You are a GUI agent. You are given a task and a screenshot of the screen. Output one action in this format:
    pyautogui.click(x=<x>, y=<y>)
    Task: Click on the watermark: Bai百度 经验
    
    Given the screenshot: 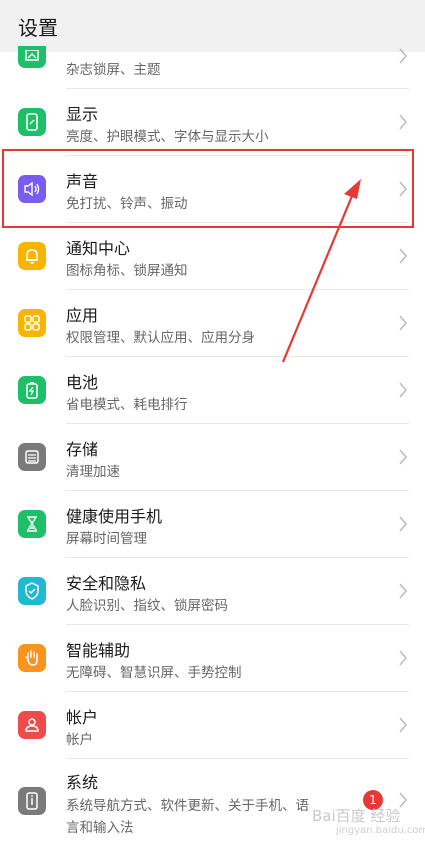 What is the action you would take?
    pyautogui.click(x=356, y=816)
    